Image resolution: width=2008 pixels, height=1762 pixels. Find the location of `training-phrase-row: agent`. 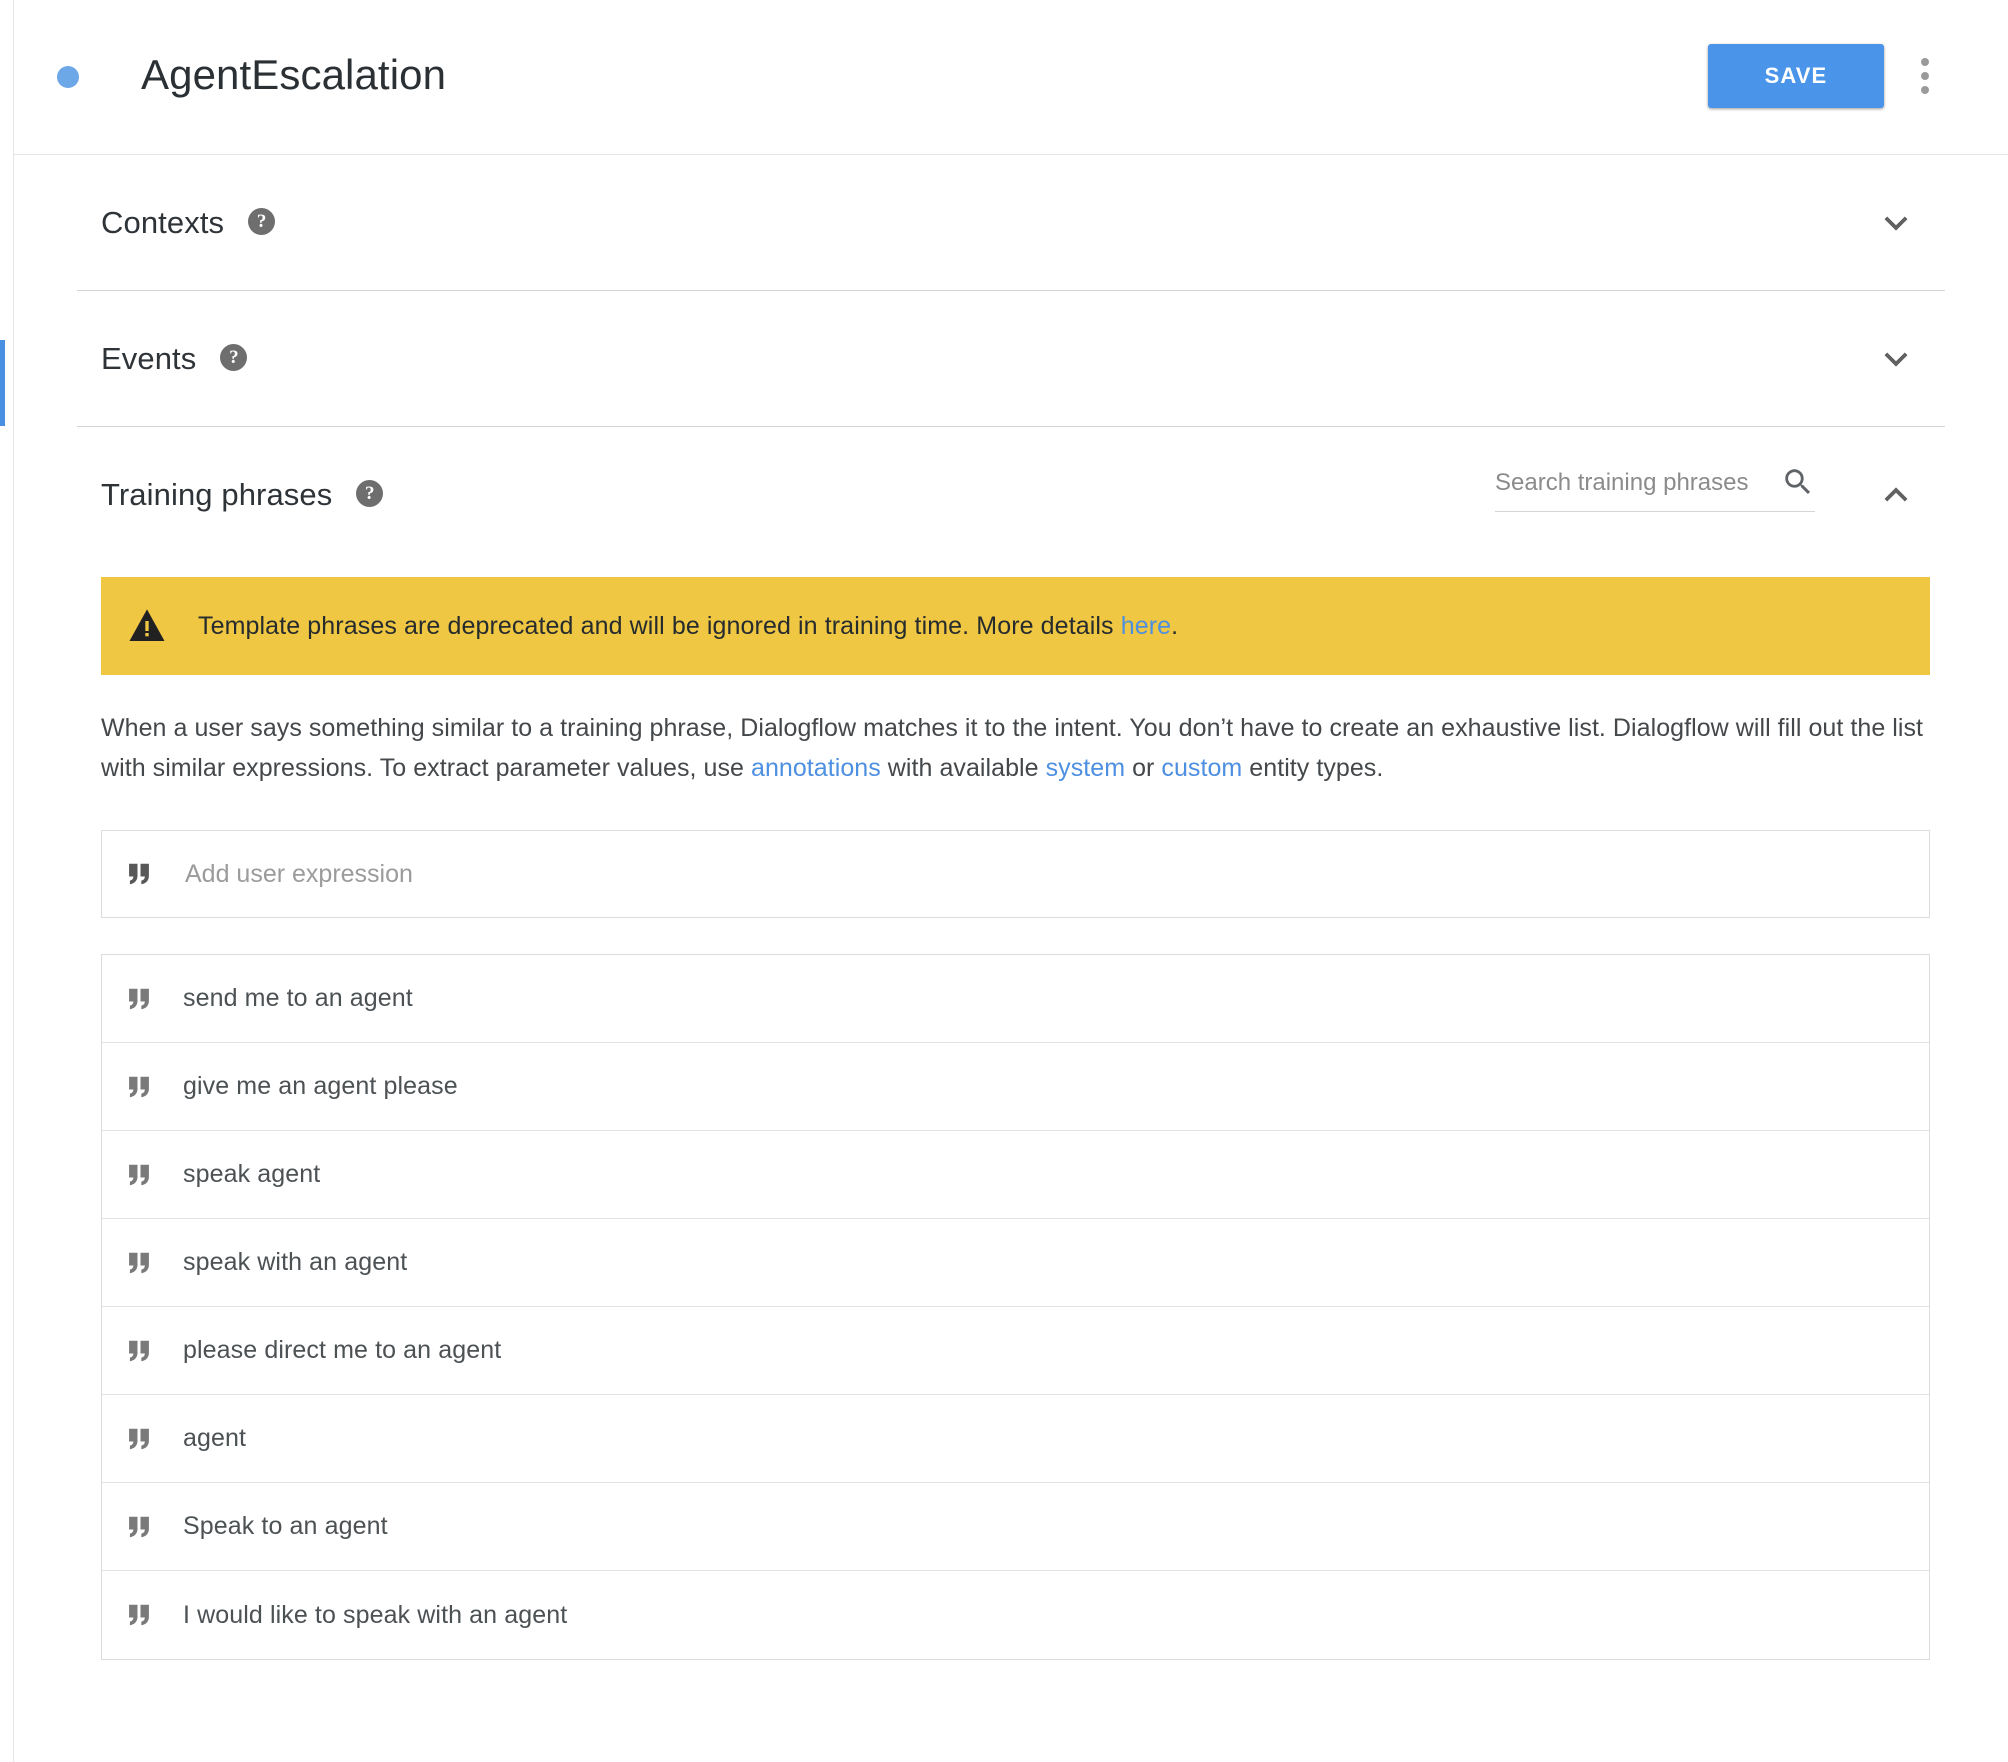

training-phrase-row: agent is located at coordinates (1015, 1439).